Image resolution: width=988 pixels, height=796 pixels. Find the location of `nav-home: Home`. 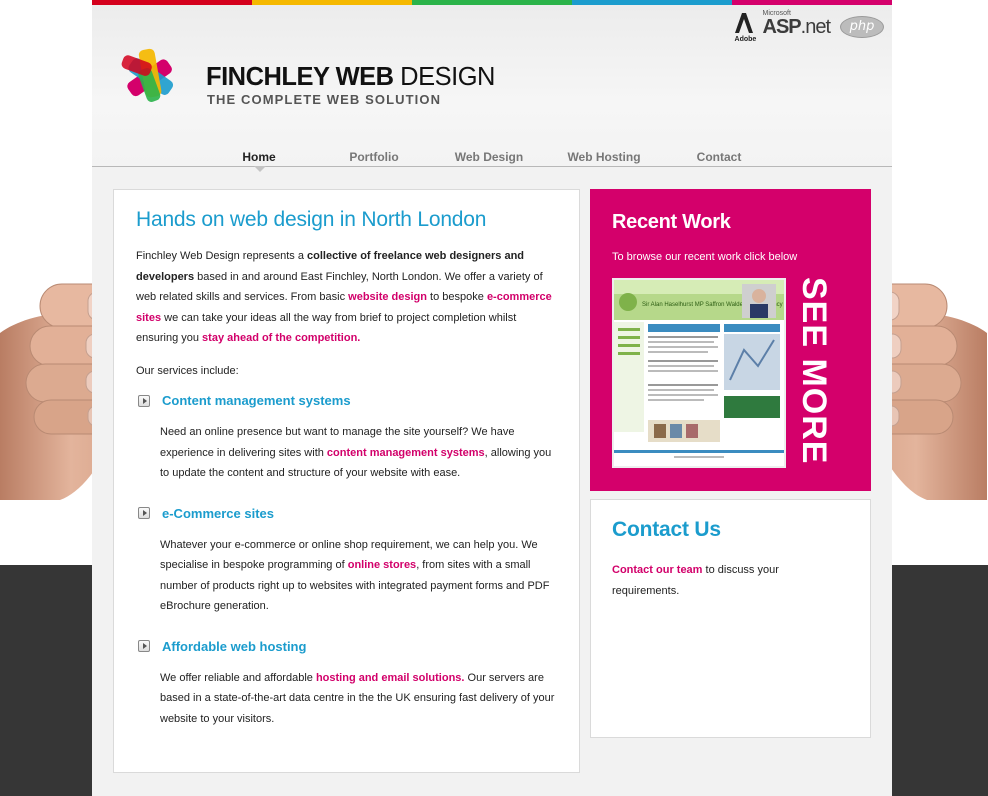

nav-home: Home is located at coordinates (259, 157).